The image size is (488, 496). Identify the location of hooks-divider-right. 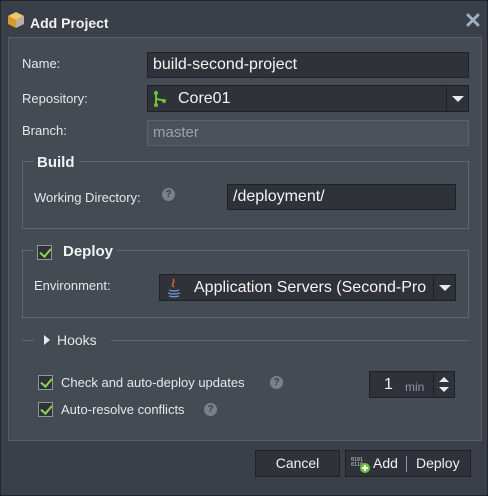
(290, 340).